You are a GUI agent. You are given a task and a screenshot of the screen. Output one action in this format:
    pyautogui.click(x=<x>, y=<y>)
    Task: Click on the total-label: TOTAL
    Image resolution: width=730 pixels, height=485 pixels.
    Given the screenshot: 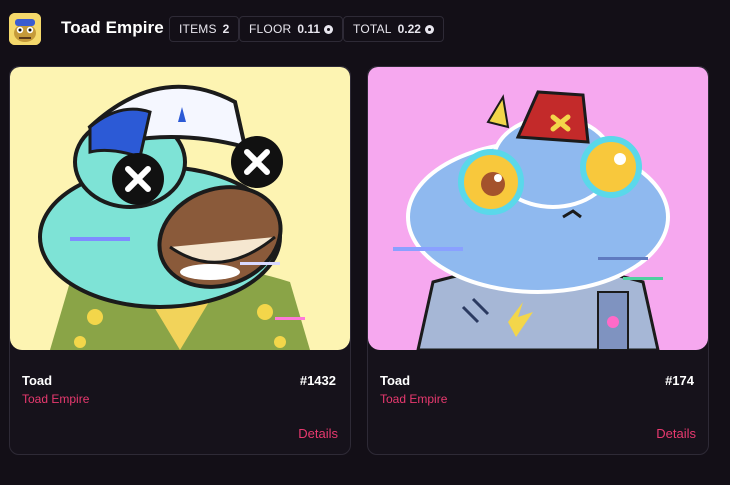 What is the action you would take?
    pyautogui.click(x=372, y=29)
    